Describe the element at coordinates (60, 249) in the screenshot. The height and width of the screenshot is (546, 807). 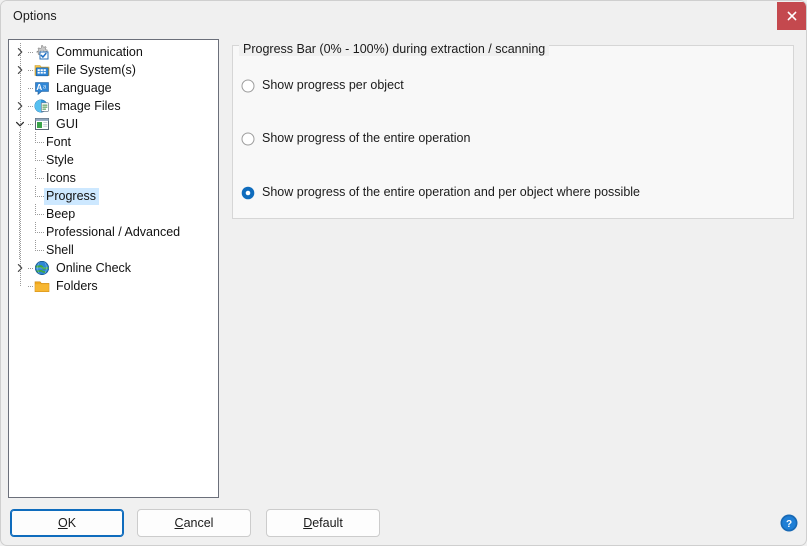
I see `tree-item-label: Shell` at that location.